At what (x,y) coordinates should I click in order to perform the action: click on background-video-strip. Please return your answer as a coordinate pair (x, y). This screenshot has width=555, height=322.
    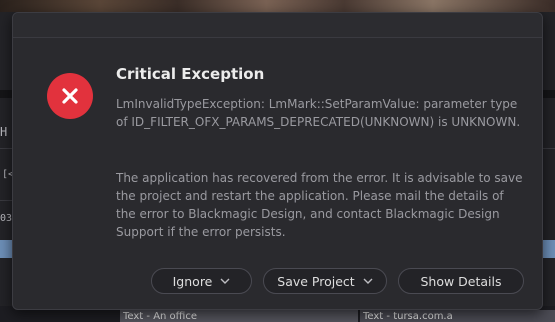
    Looking at the image, I should click on (277, 6).